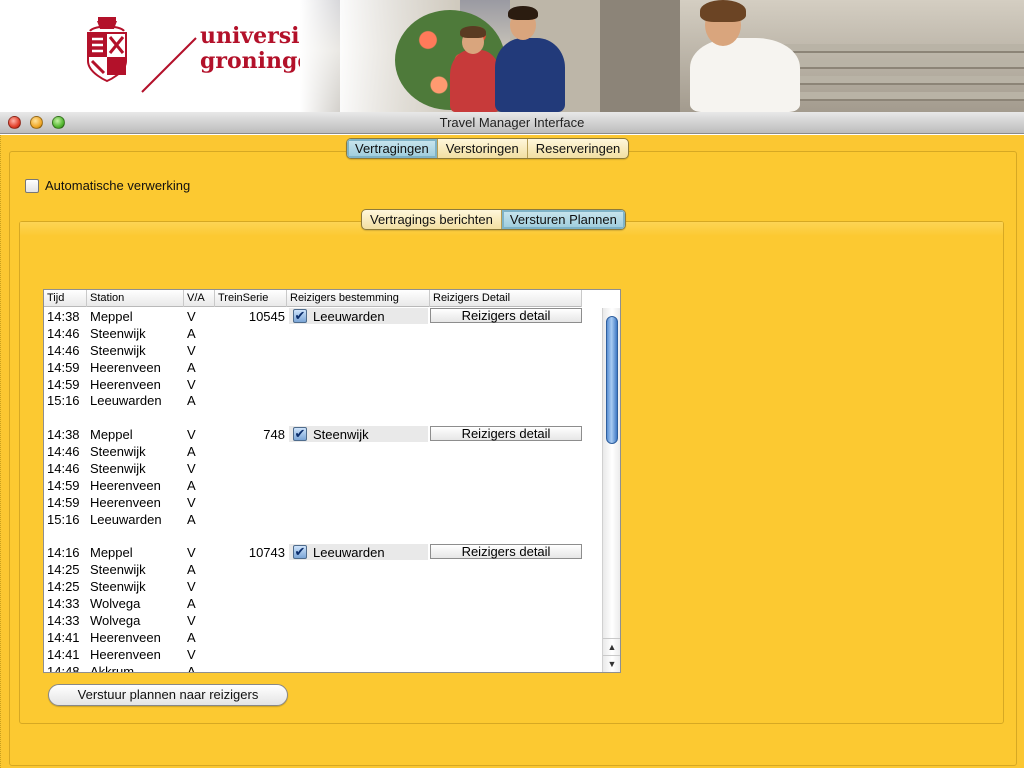 The width and height of the screenshot is (1024, 768). What do you see at coordinates (432, 219) in the screenshot?
I see `tab-vertragings-berichten: Vertragings berichten` at bounding box center [432, 219].